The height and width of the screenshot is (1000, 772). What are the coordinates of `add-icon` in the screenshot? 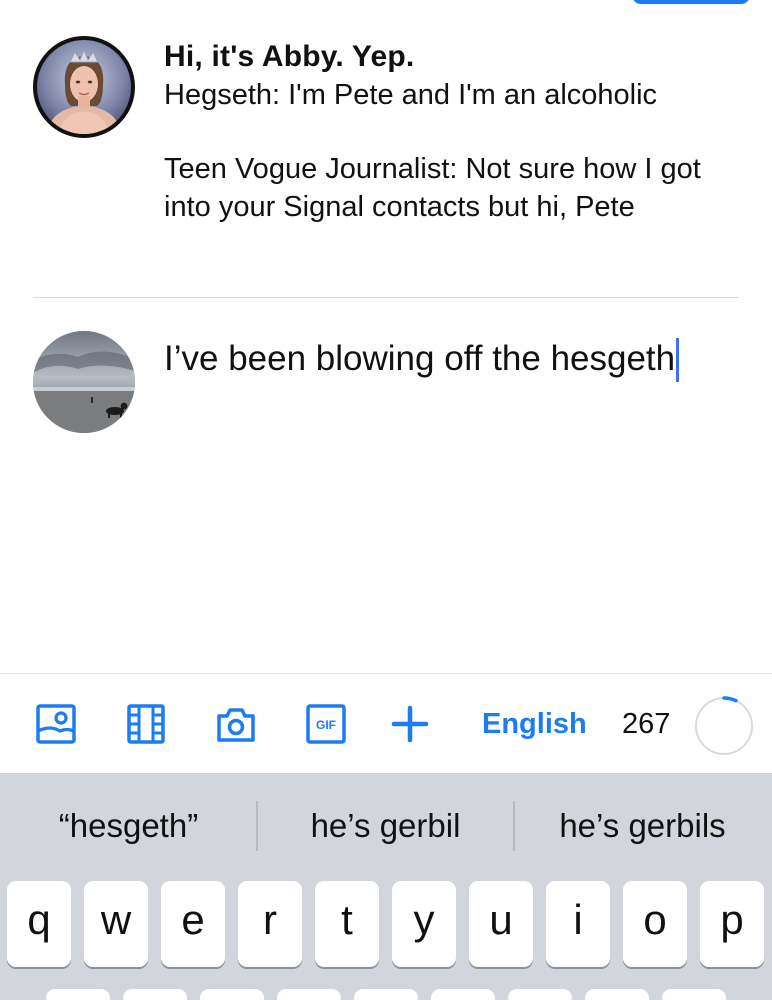 It's located at (410, 724).